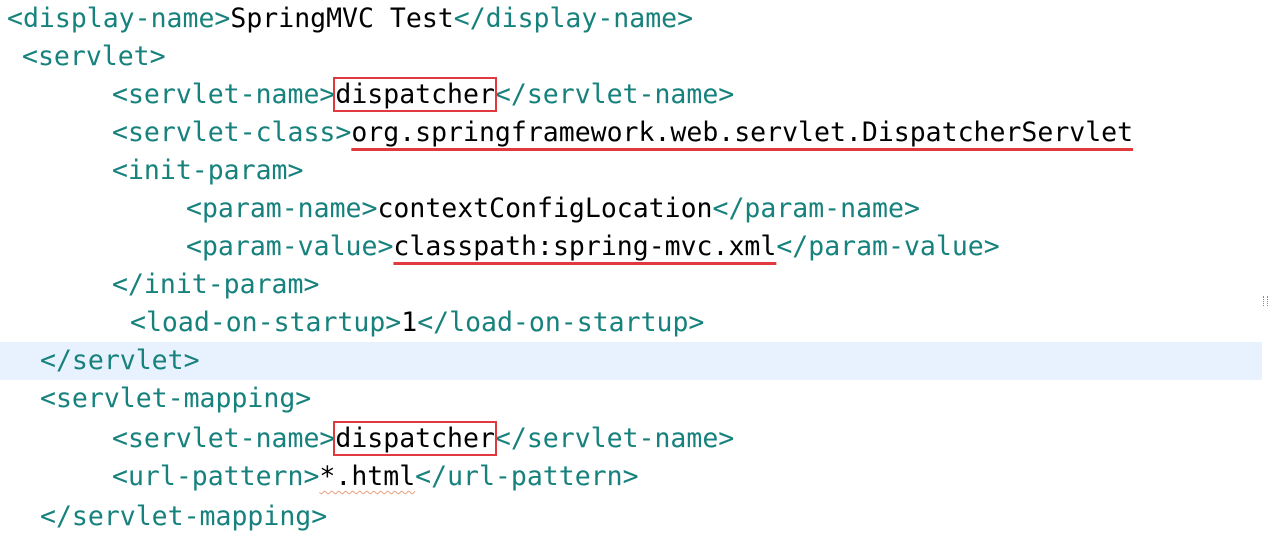  I want to click on xml-tag: <param-value>, so click(290, 246).